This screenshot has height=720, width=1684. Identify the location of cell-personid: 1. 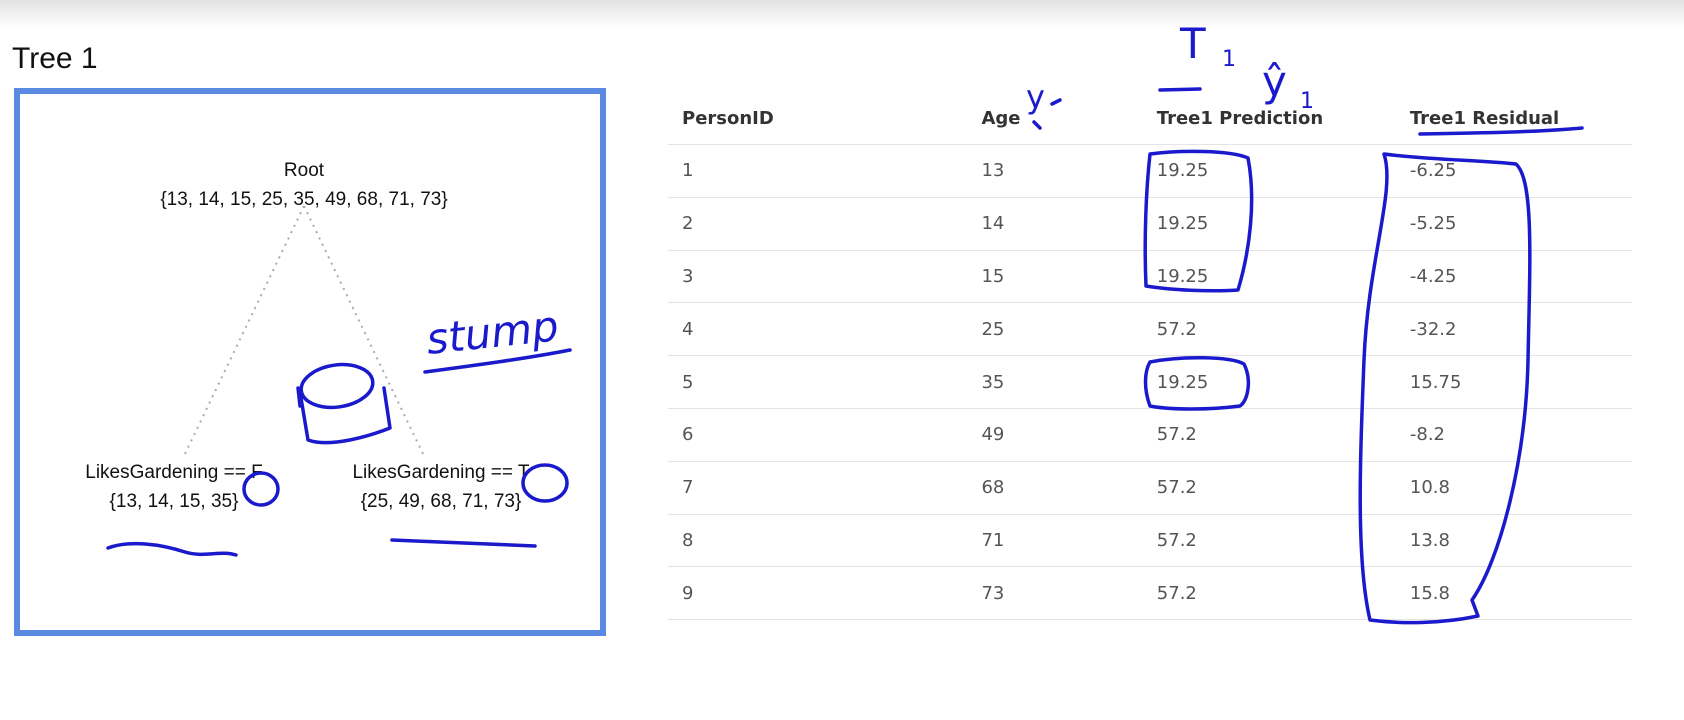
(818, 171).